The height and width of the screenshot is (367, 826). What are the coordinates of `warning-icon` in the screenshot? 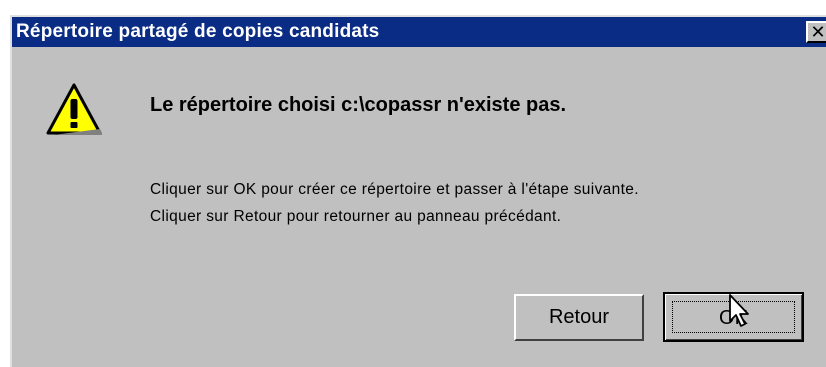 It's located at (74, 109).